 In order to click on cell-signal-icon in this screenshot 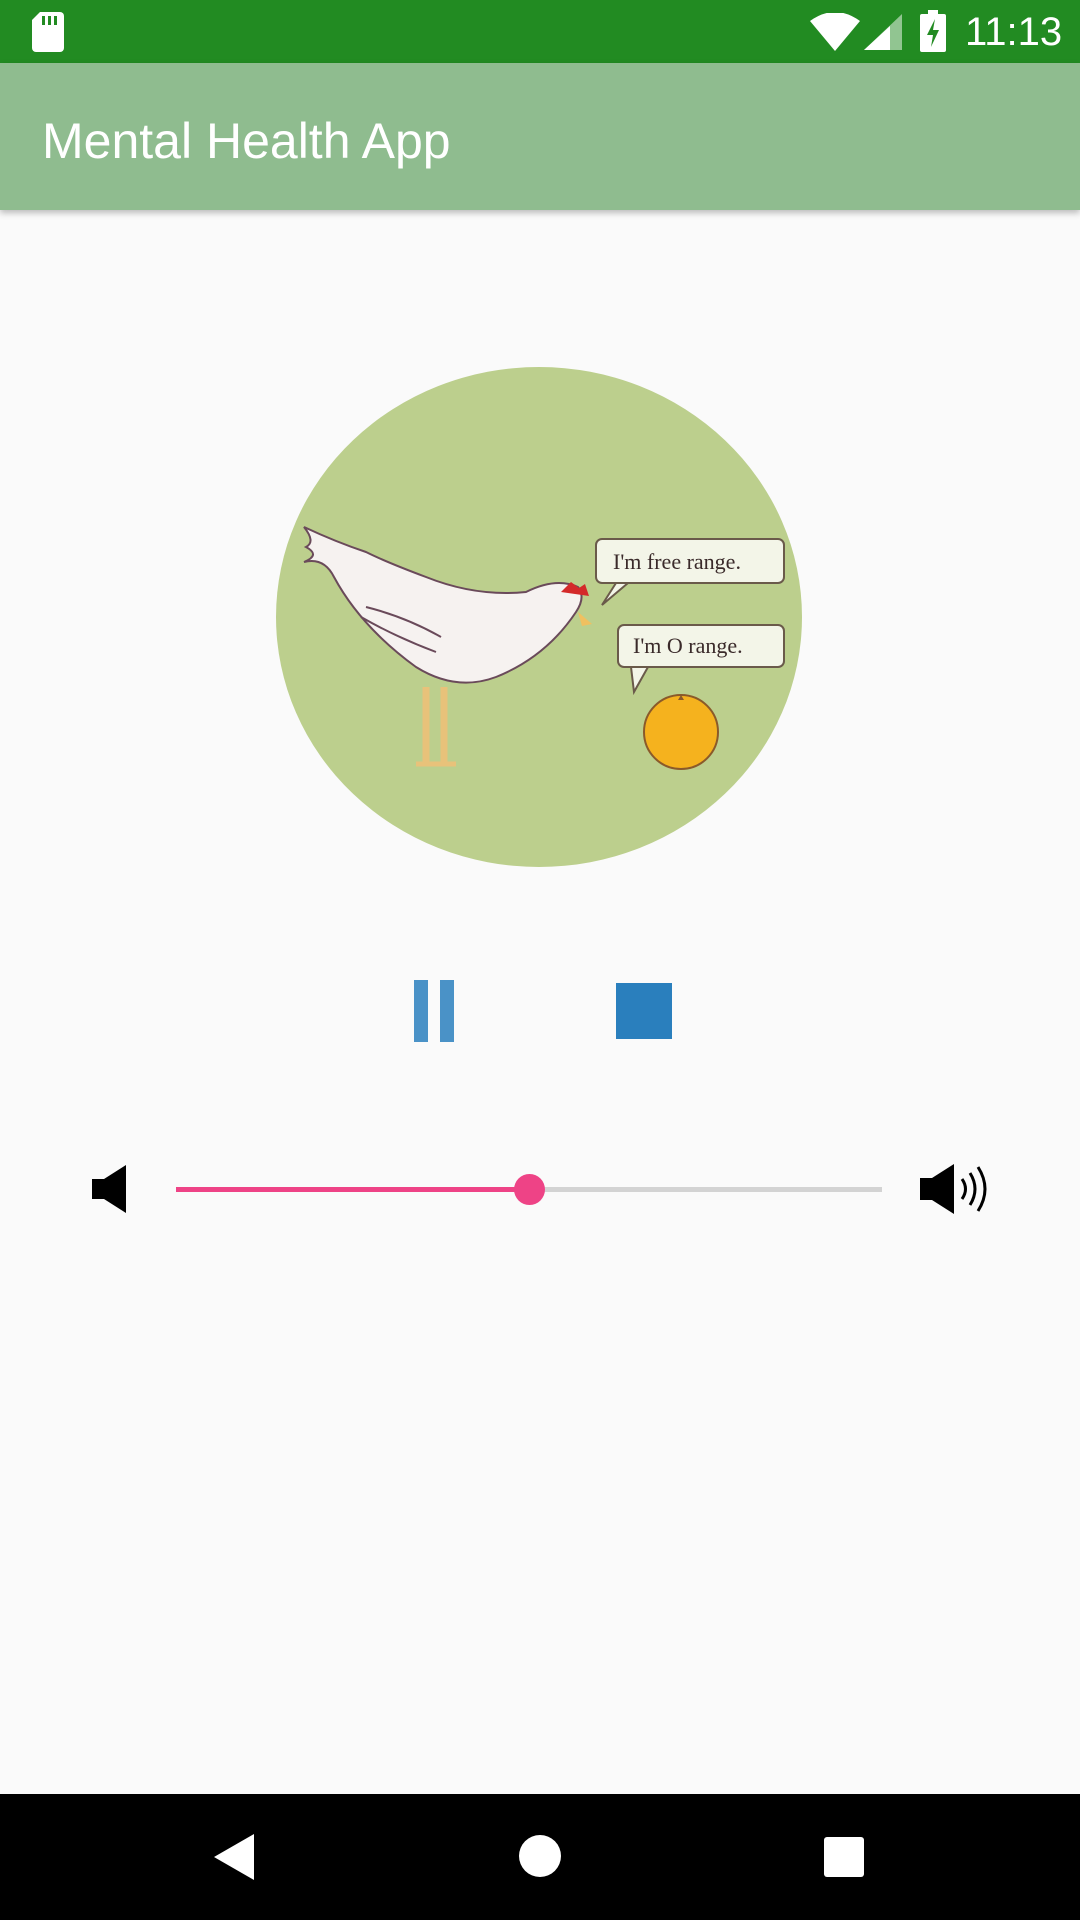, I will do `click(883, 32)`.